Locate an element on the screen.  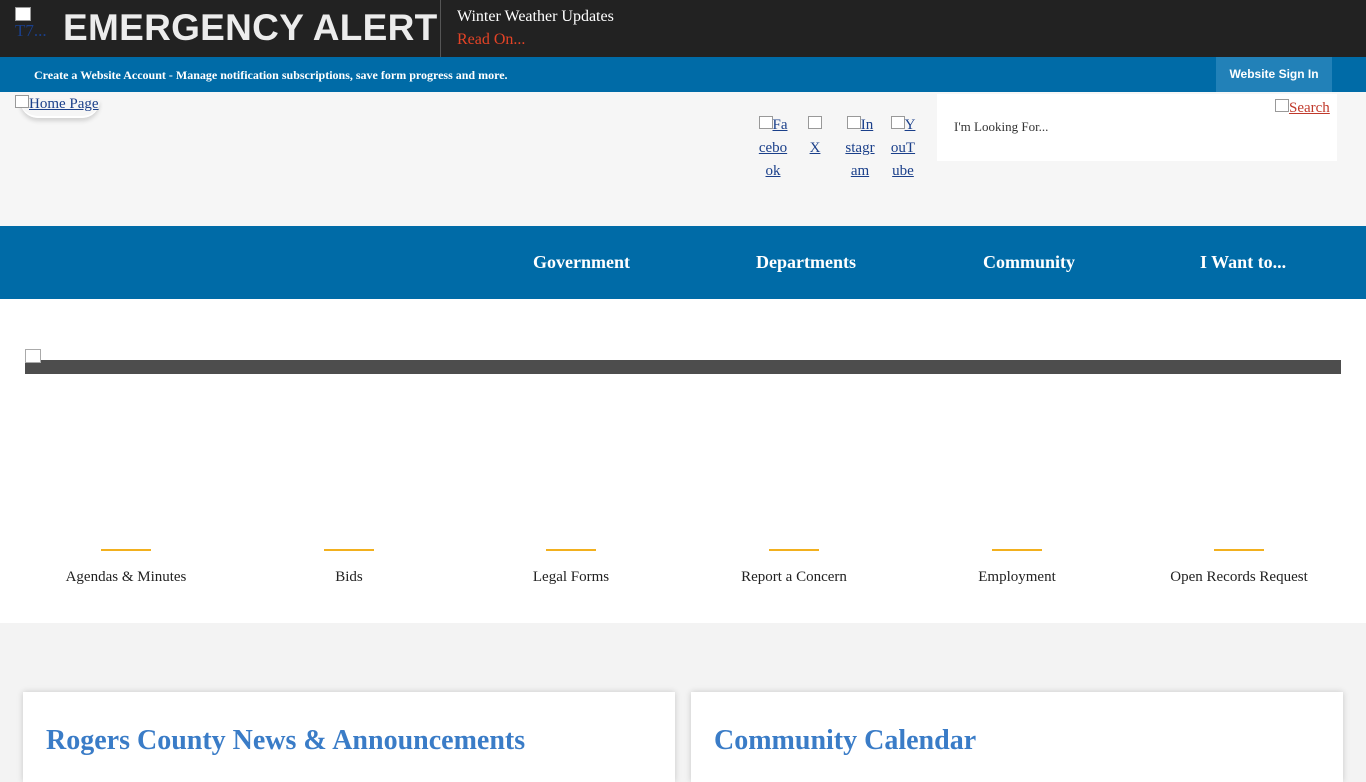
quick-link-label: Agendas & Minutes is located at coordinates (126, 577).